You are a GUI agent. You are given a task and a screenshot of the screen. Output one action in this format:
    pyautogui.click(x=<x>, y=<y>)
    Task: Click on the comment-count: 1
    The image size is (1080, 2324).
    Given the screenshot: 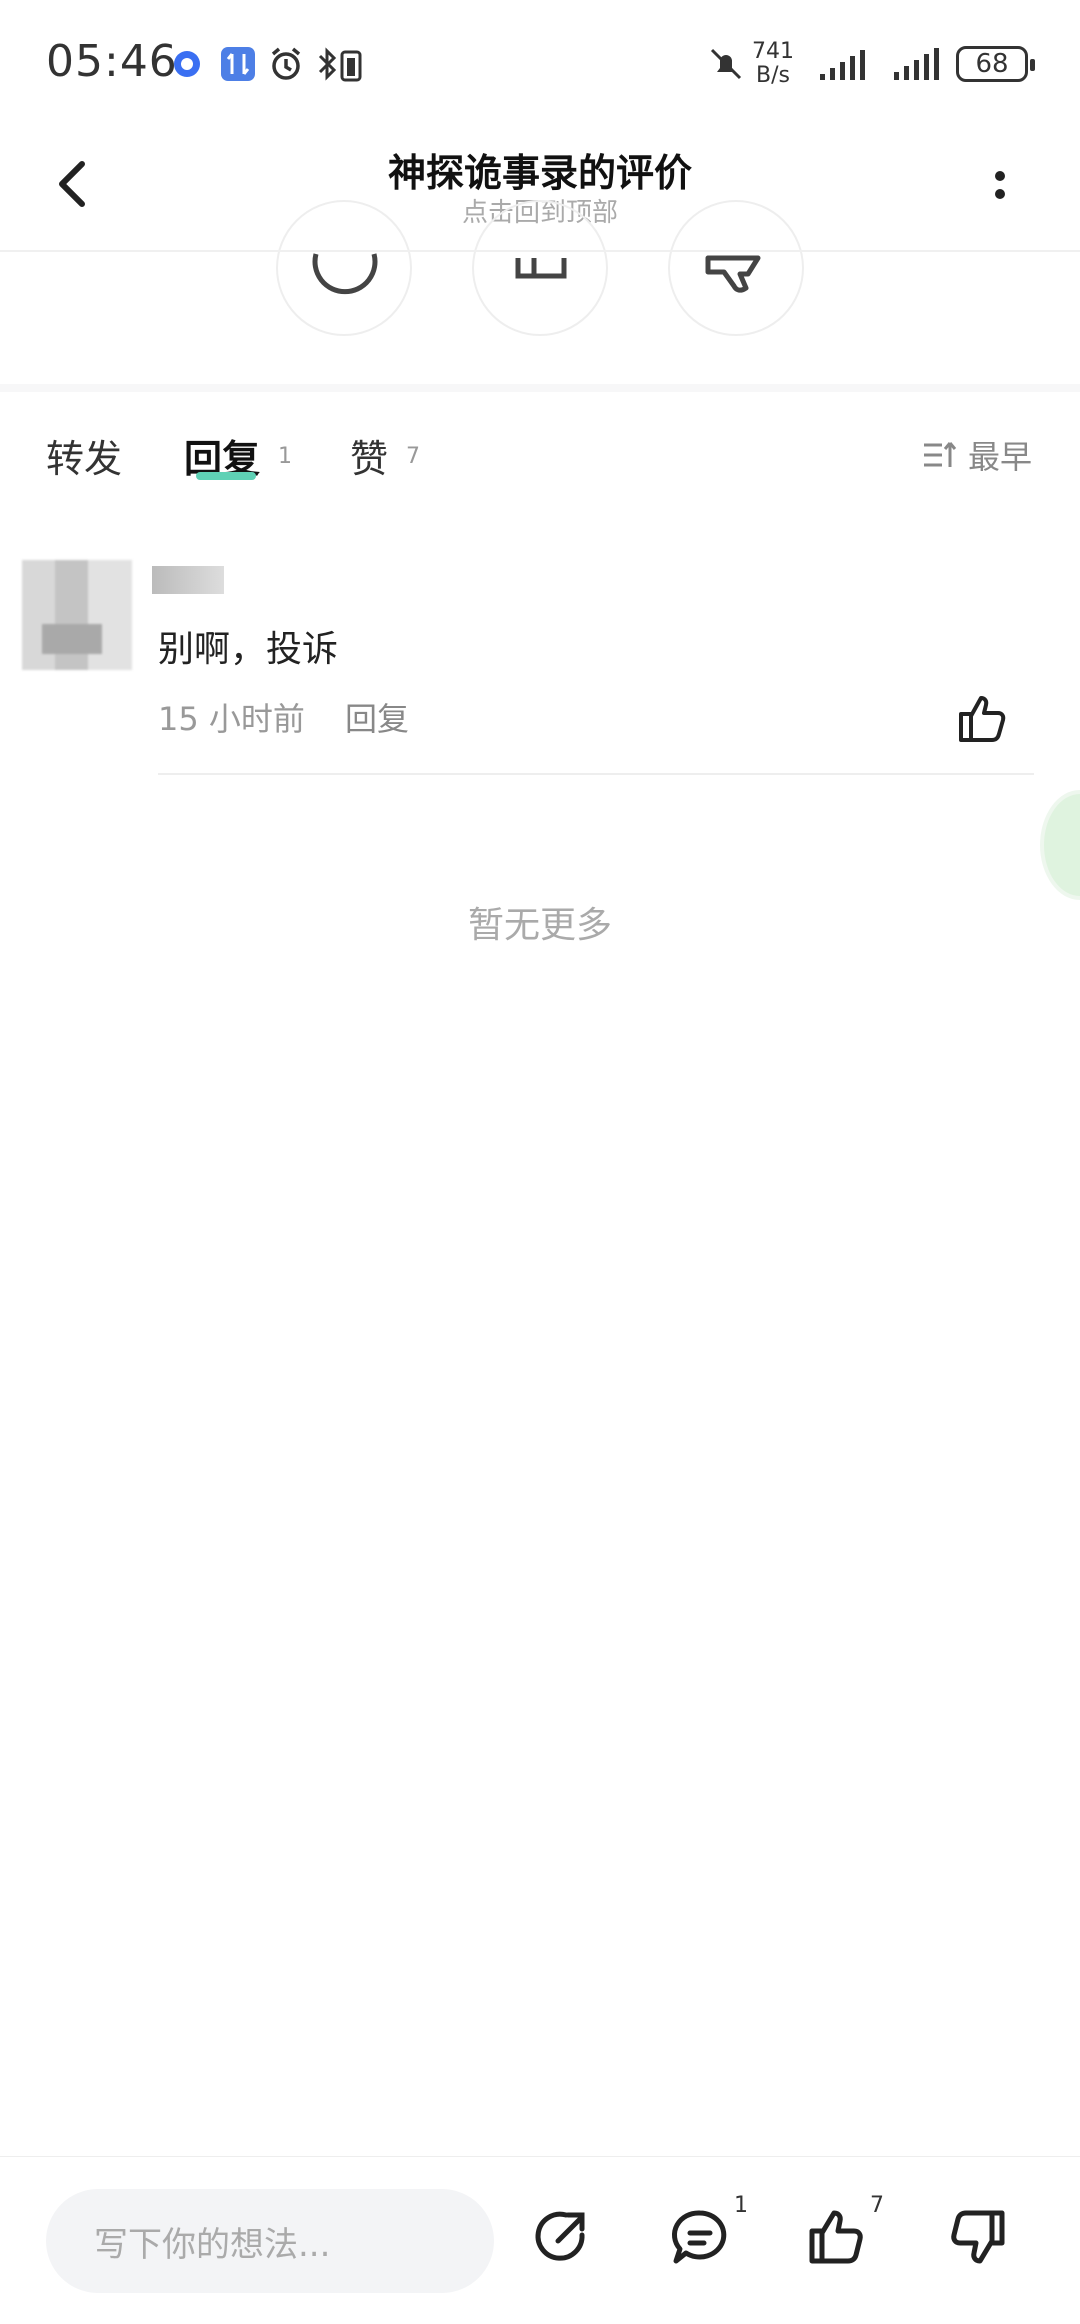 What is the action you would take?
    pyautogui.click(x=741, y=2205)
    